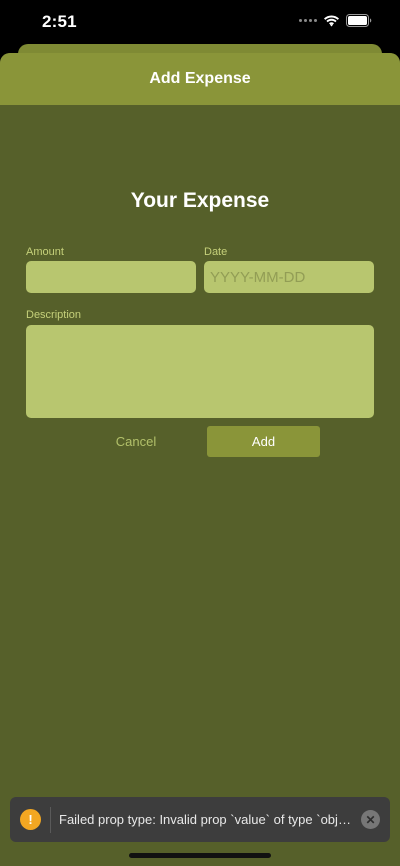 Image resolution: width=400 pixels, height=866 pixels. Describe the element at coordinates (111, 277) in the screenshot. I see `amount-input` at that location.